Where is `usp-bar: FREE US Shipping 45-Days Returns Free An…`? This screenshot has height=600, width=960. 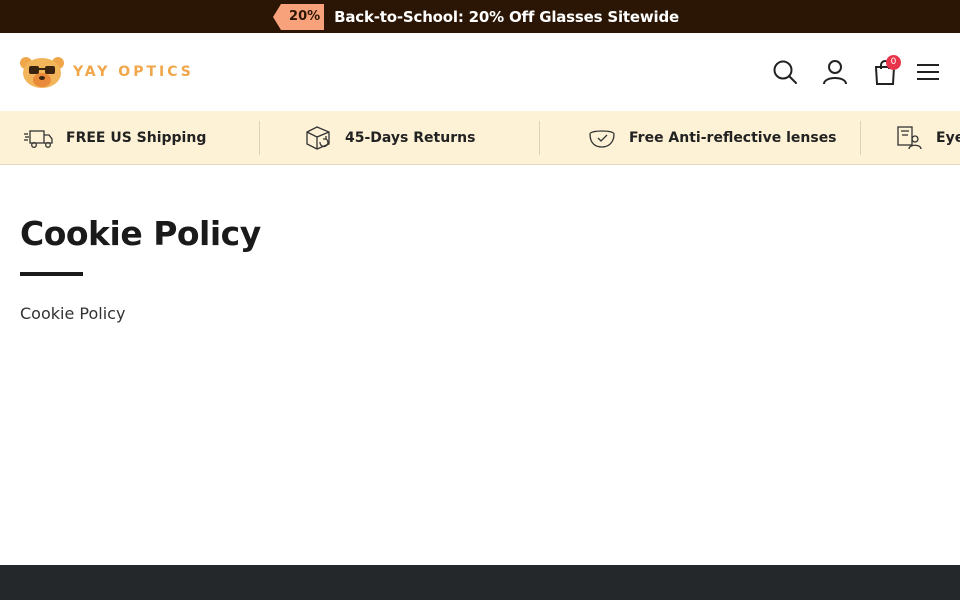 usp-bar: FREE US Shipping 45-Days Returns Free An… is located at coordinates (480, 138).